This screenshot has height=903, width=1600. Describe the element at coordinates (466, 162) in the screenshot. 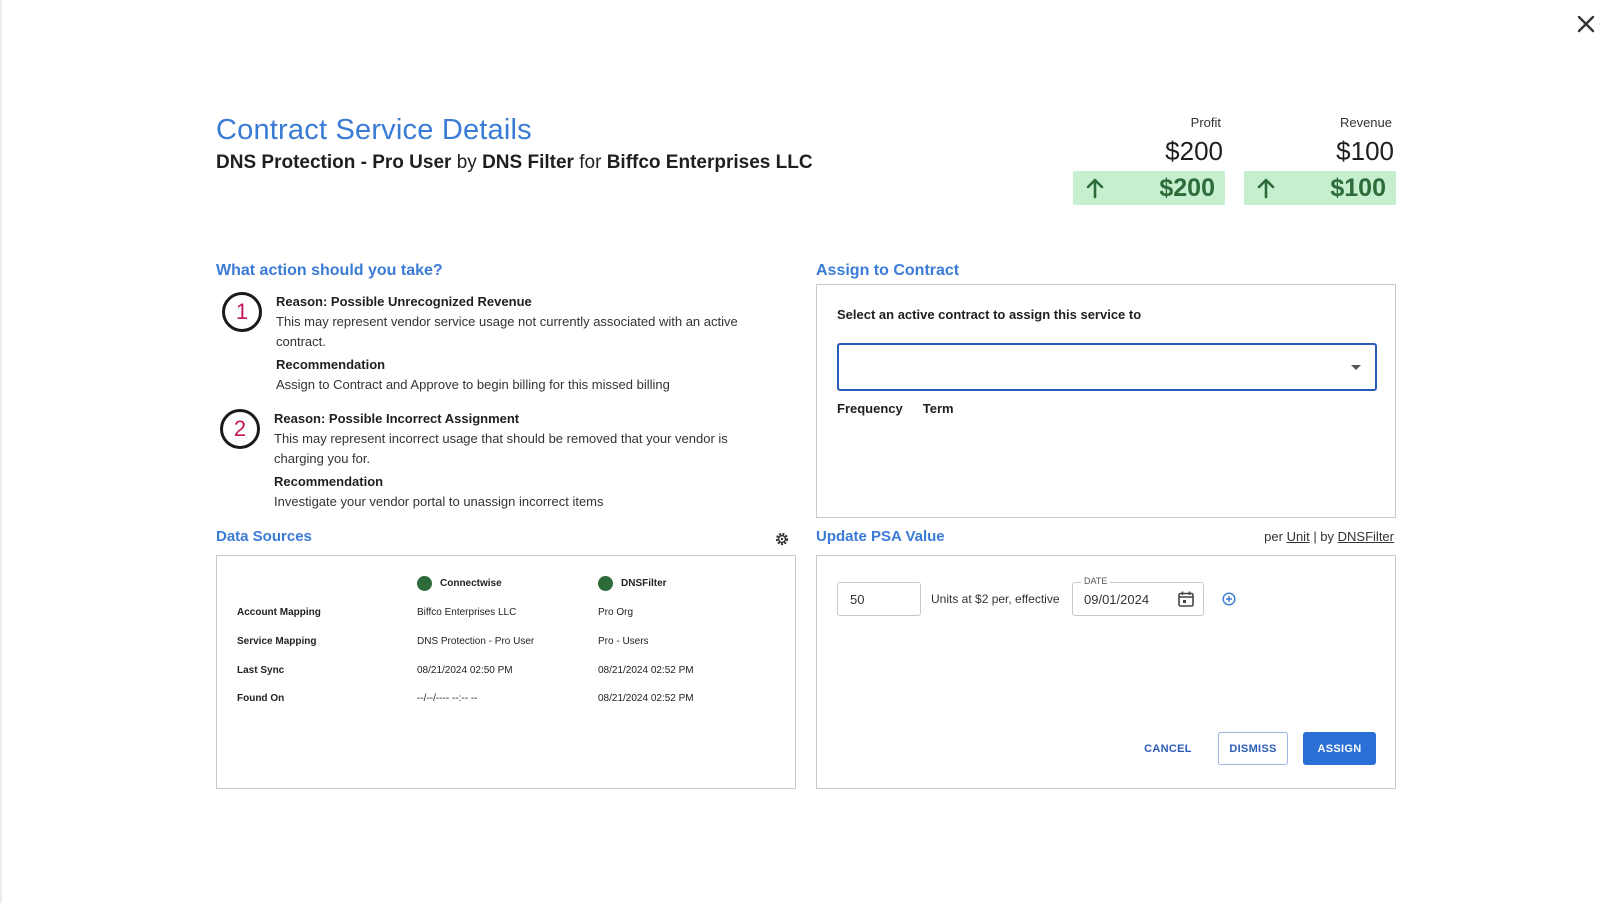

I see `by-word: by` at that location.